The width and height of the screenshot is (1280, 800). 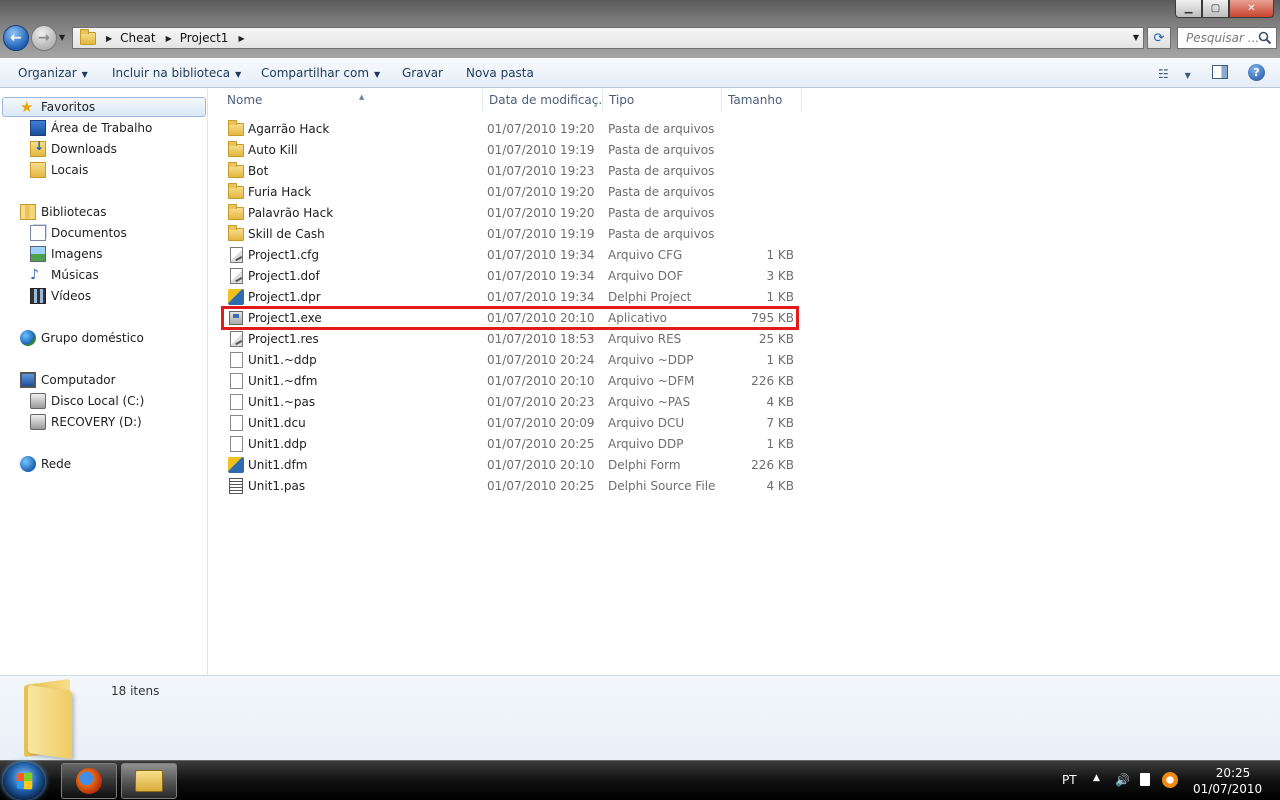 What do you see at coordinates (1256, 72) in the screenshot?
I see `help-button: ?` at bounding box center [1256, 72].